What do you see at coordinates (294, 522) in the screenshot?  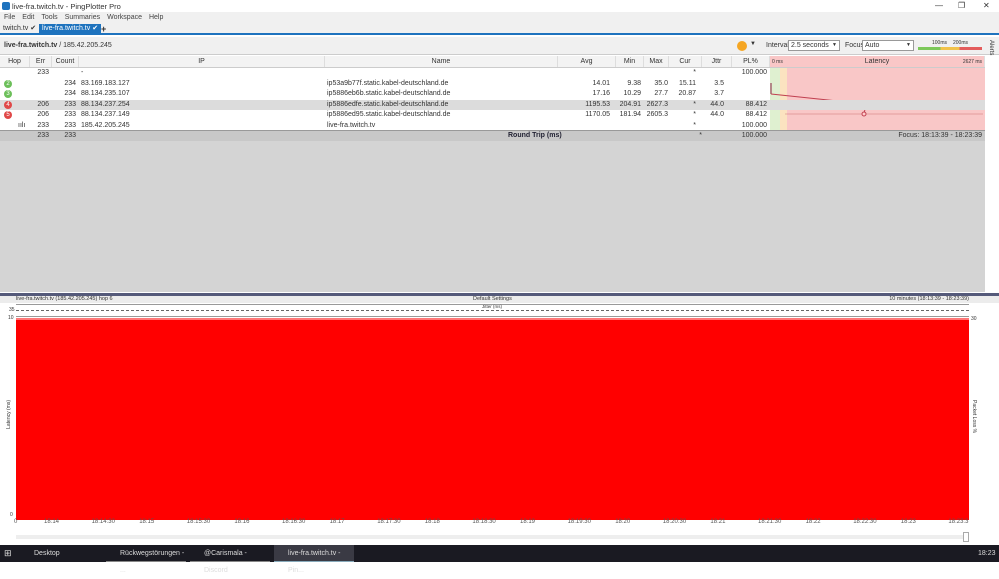 I see `x-tick-label: 18:16:30` at bounding box center [294, 522].